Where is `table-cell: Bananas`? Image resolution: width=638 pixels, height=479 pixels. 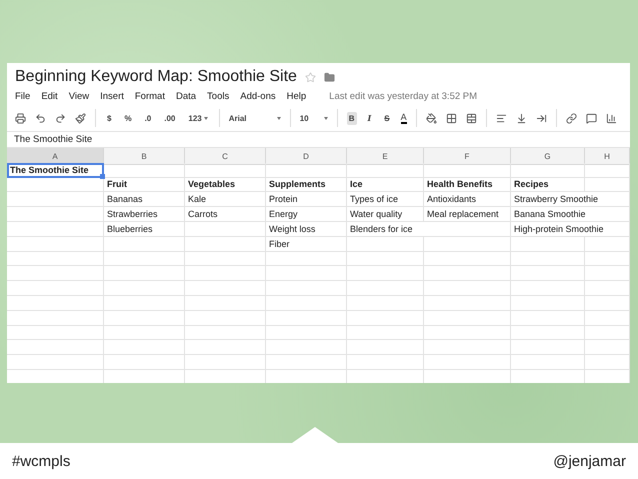 table-cell: Bananas is located at coordinates (144, 200).